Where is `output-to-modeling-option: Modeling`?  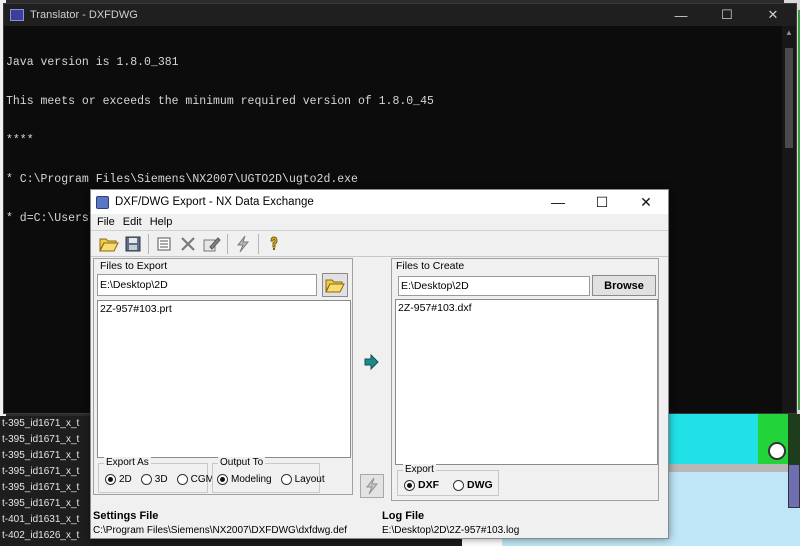
output-to-modeling-option: Modeling is located at coordinates (244, 479).